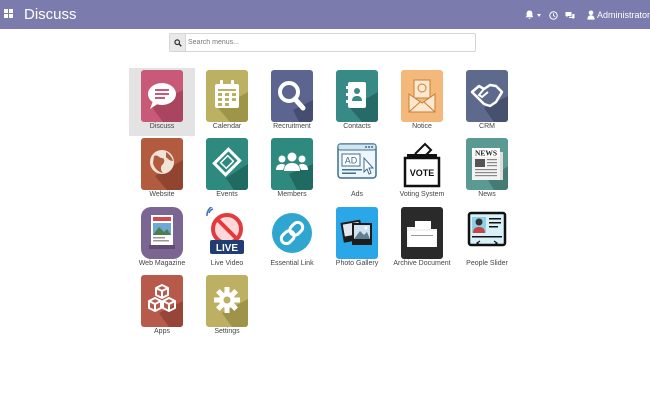  What do you see at coordinates (486, 153) in the screenshot?
I see `news-text: NEWS` at bounding box center [486, 153].